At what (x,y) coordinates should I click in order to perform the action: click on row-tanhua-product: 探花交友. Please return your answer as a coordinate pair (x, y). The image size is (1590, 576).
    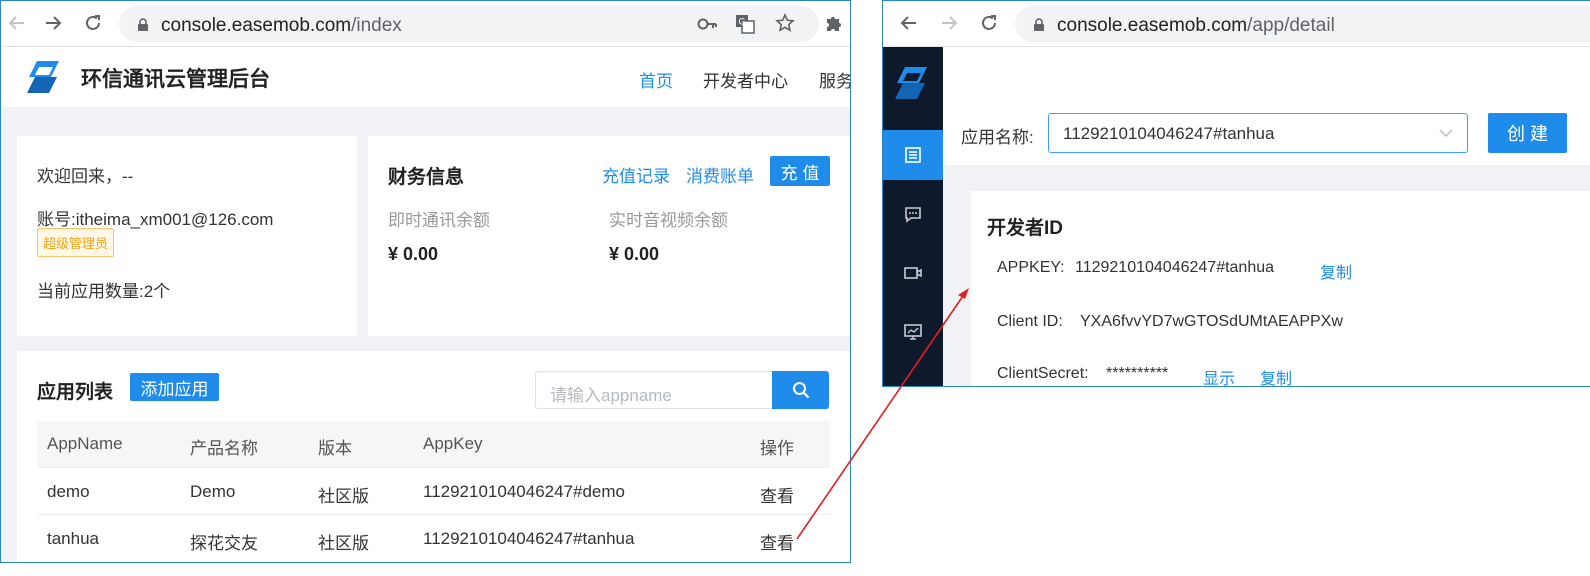
    Looking at the image, I should click on (224, 543).